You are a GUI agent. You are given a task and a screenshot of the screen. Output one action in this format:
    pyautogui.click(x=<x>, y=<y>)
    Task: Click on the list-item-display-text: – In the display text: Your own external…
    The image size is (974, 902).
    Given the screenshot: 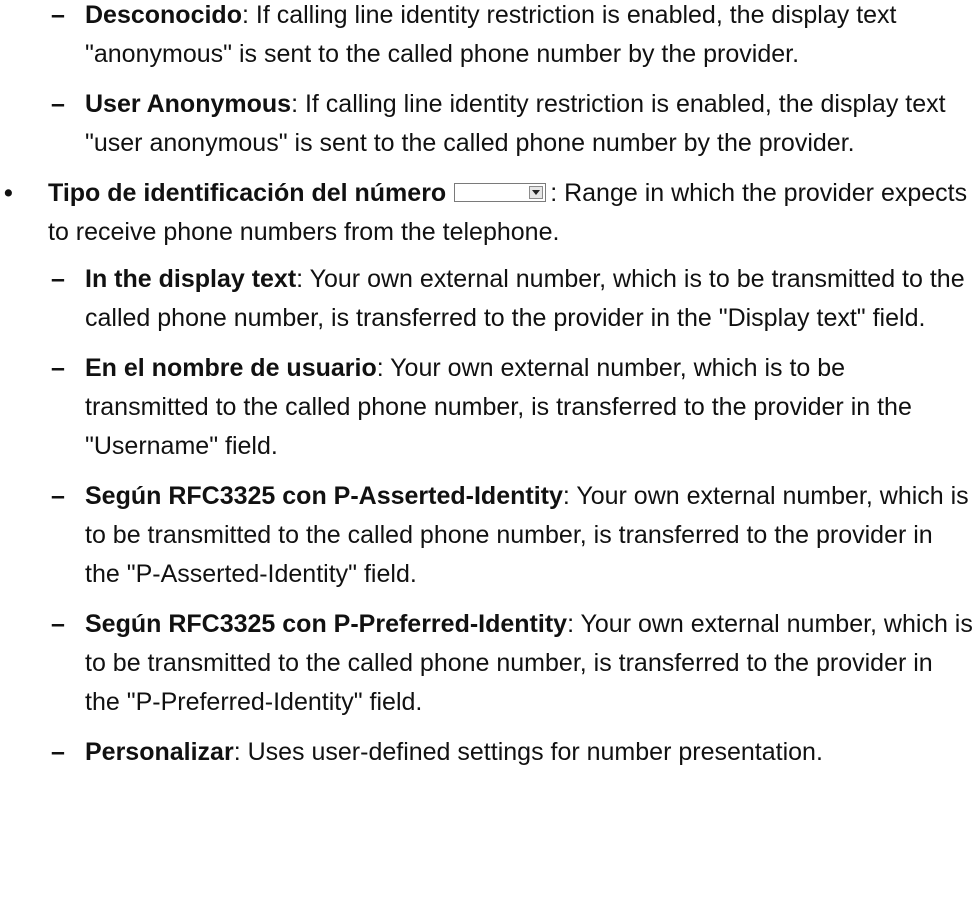 What is the action you would take?
    pyautogui.click(x=487, y=299)
    